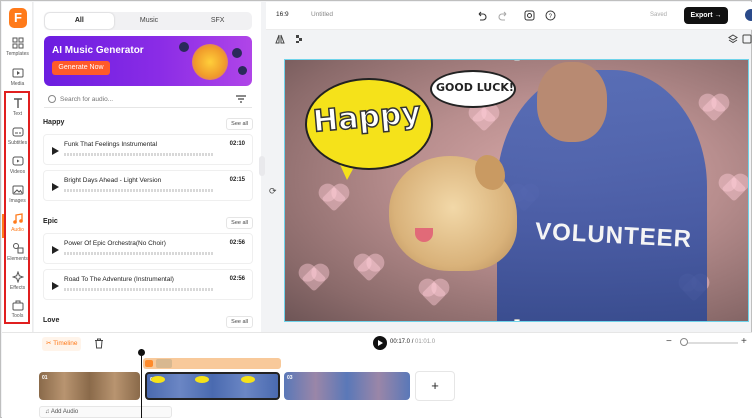 The image size is (752, 418). What do you see at coordinates (148, 61) in the screenshot?
I see `ai-music-banner: AI Music Generator Generate Now` at bounding box center [148, 61].